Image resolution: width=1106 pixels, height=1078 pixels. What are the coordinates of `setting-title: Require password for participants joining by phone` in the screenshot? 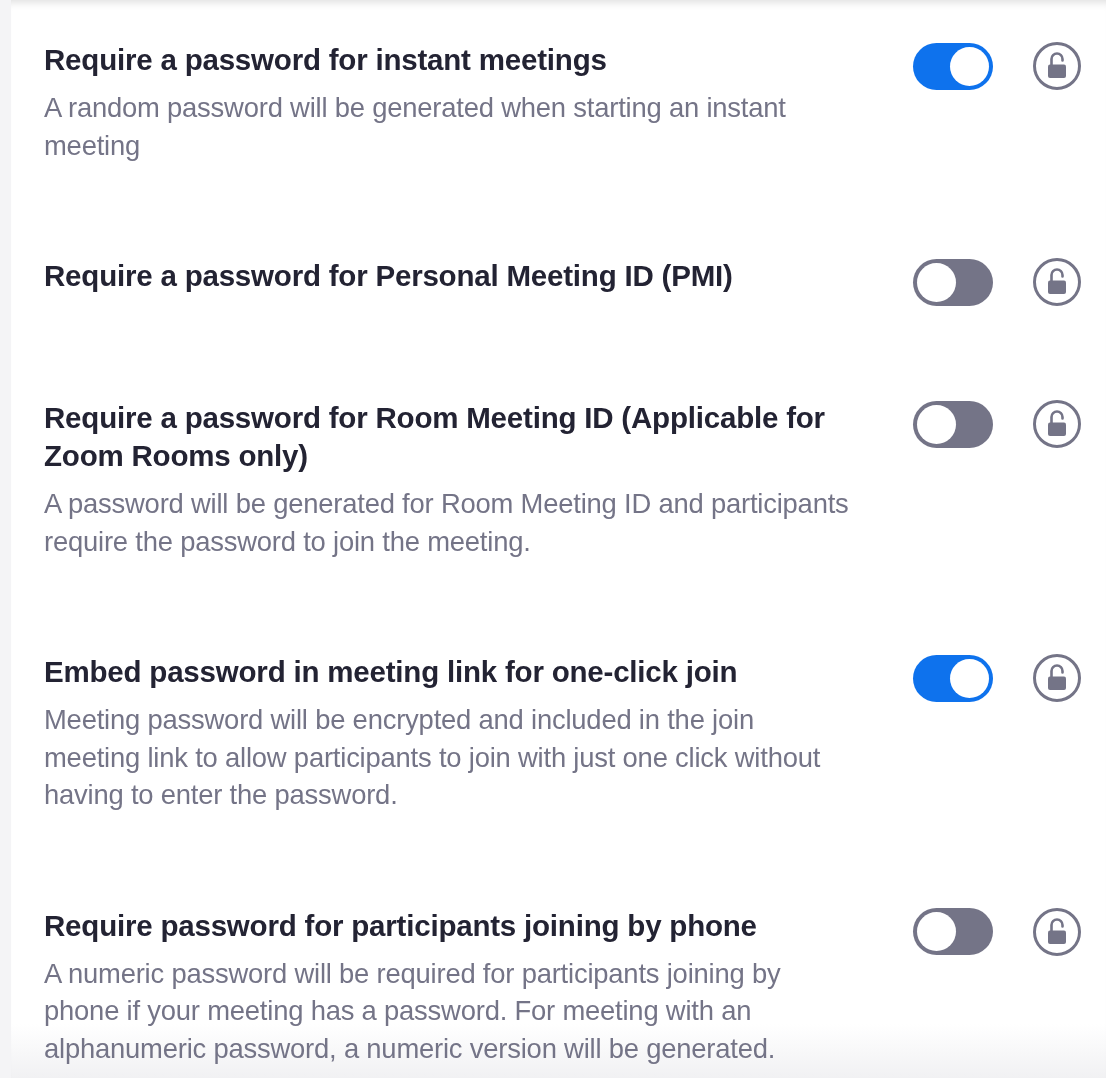 It's located at (401, 925).